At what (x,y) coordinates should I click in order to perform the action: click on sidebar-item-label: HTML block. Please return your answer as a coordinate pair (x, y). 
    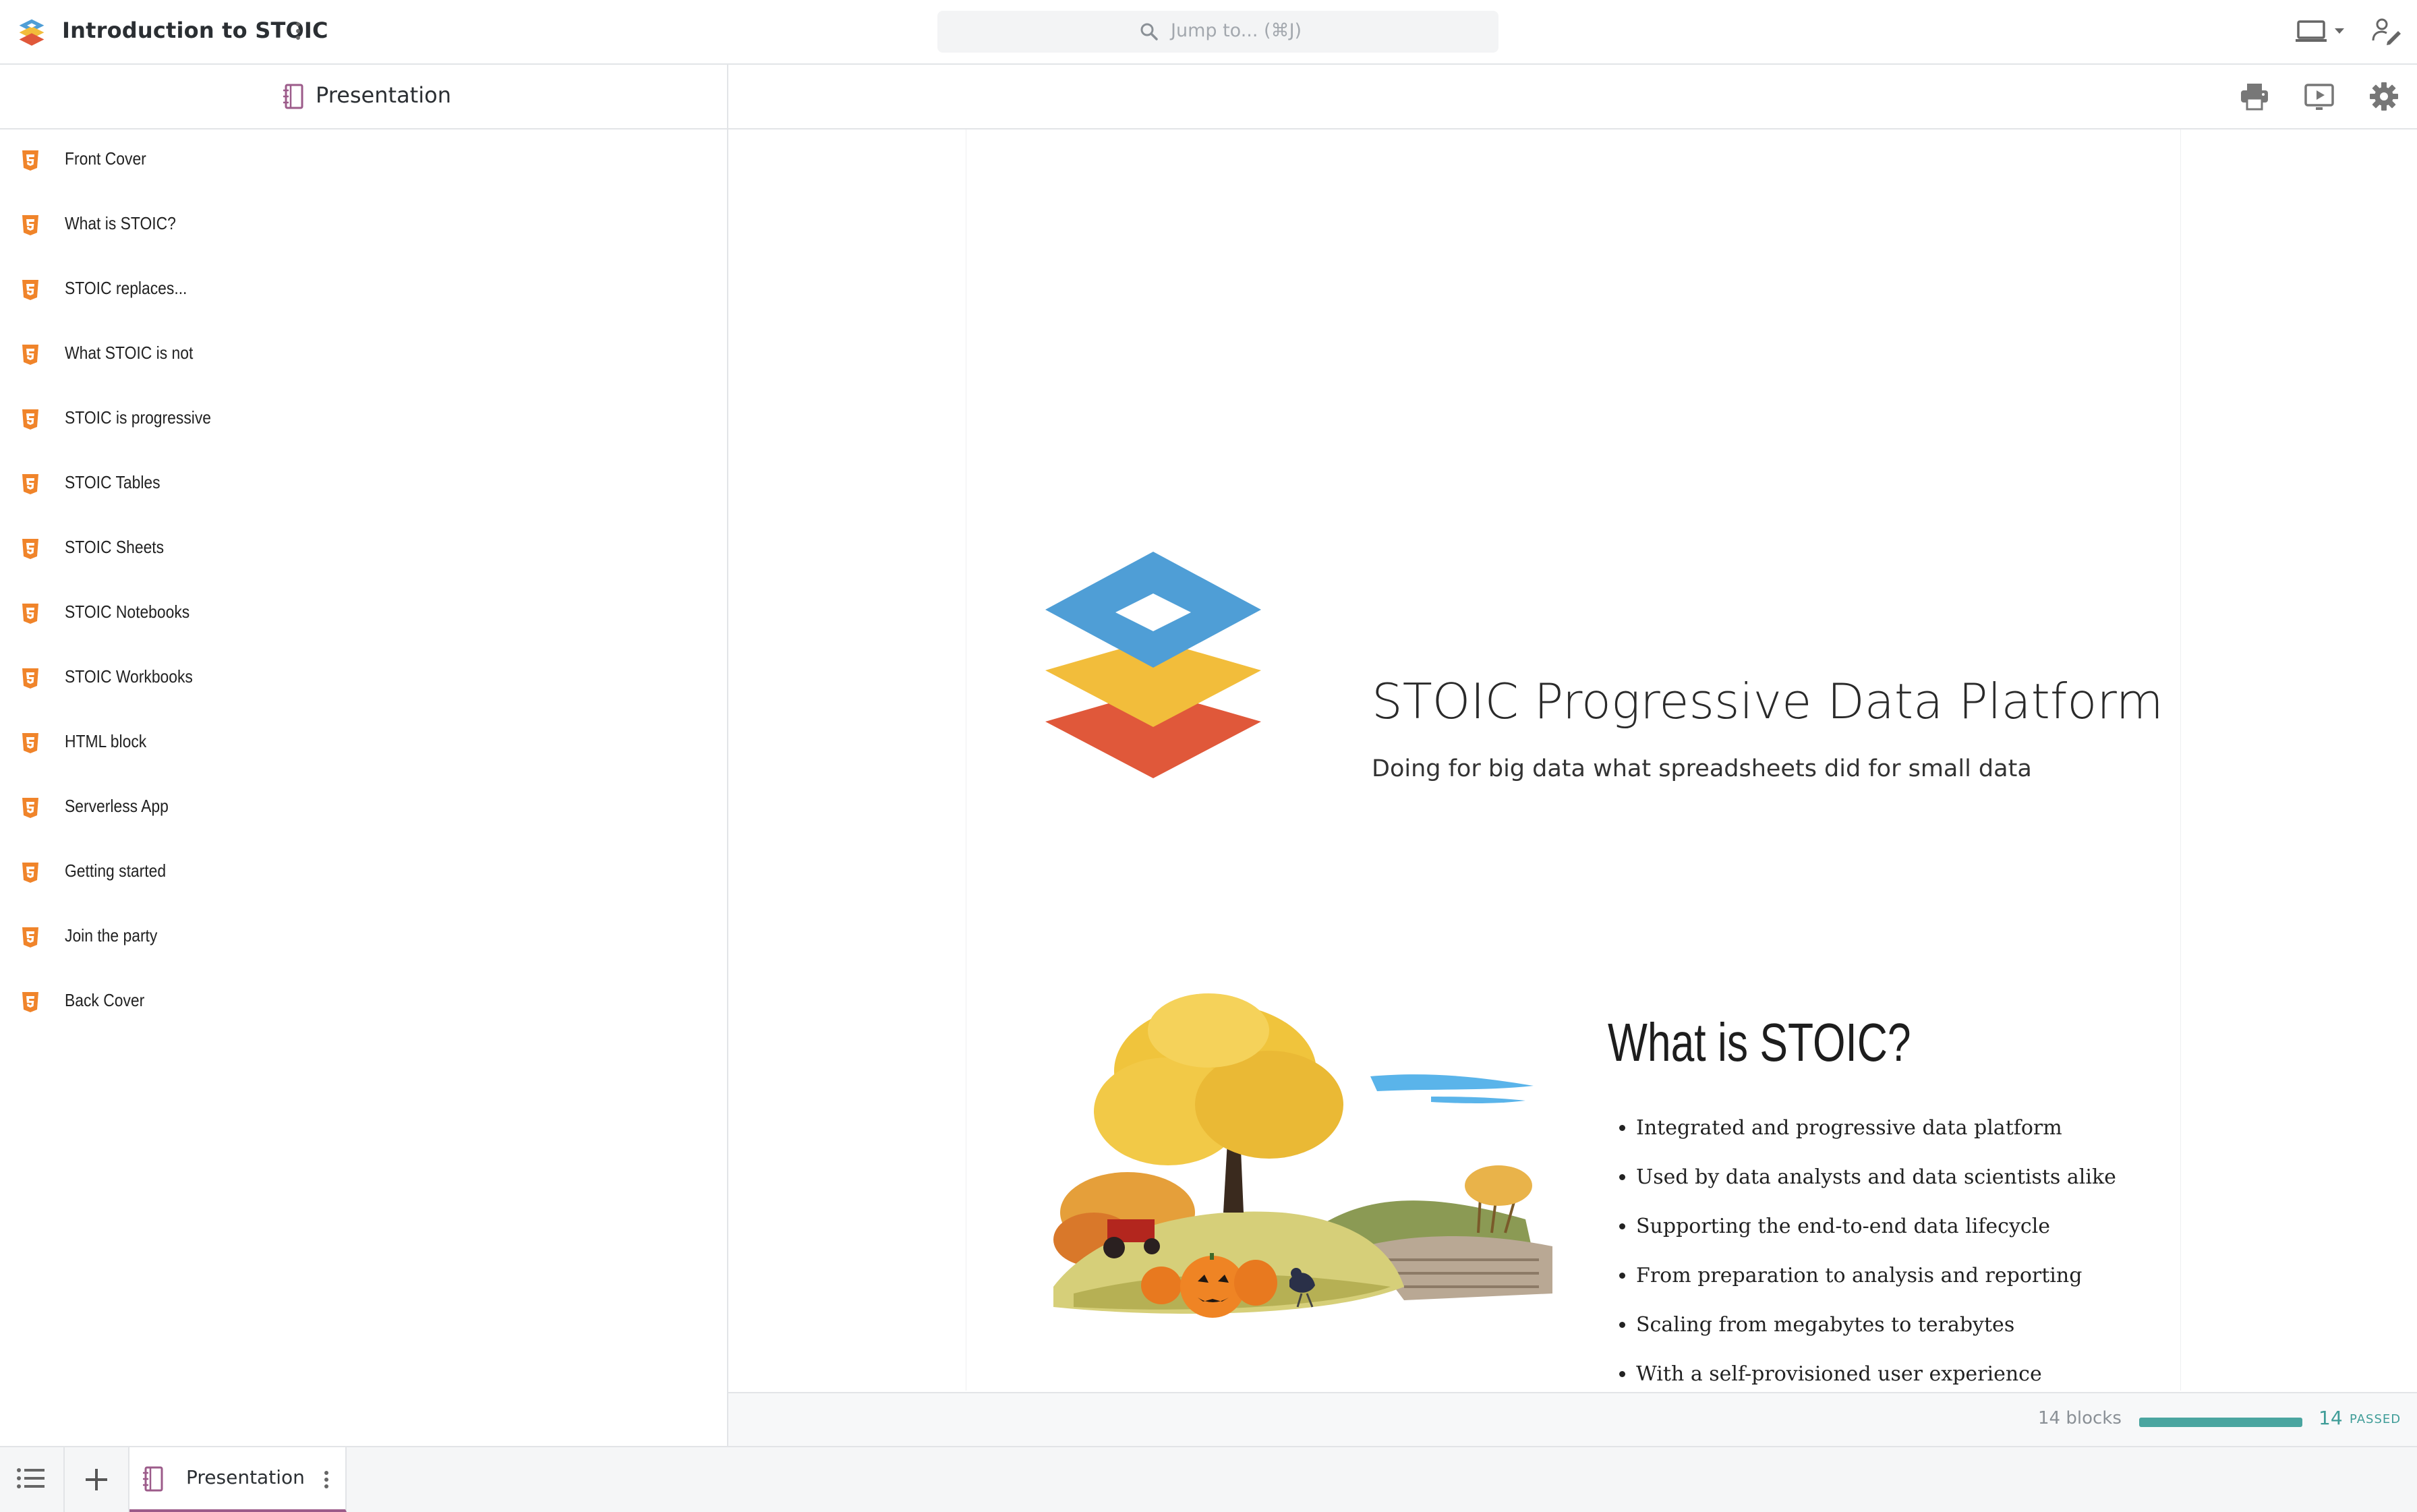
    Looking at the image, I should click on (106, 741).